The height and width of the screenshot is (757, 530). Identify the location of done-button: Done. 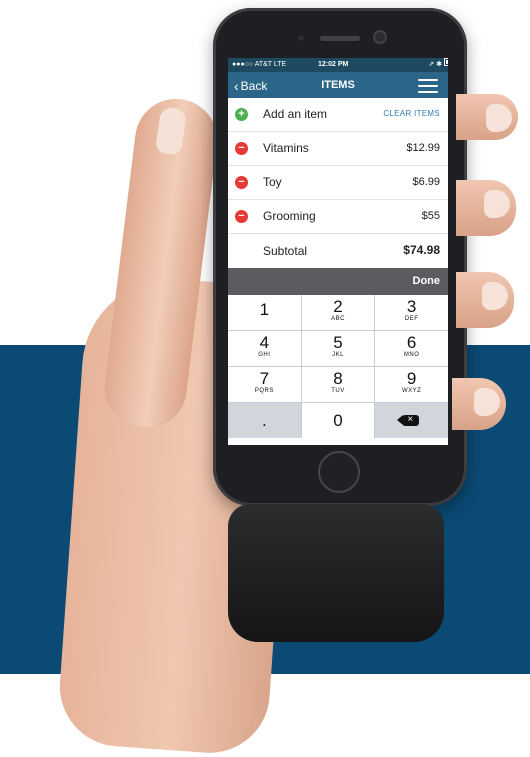
(427, 281).